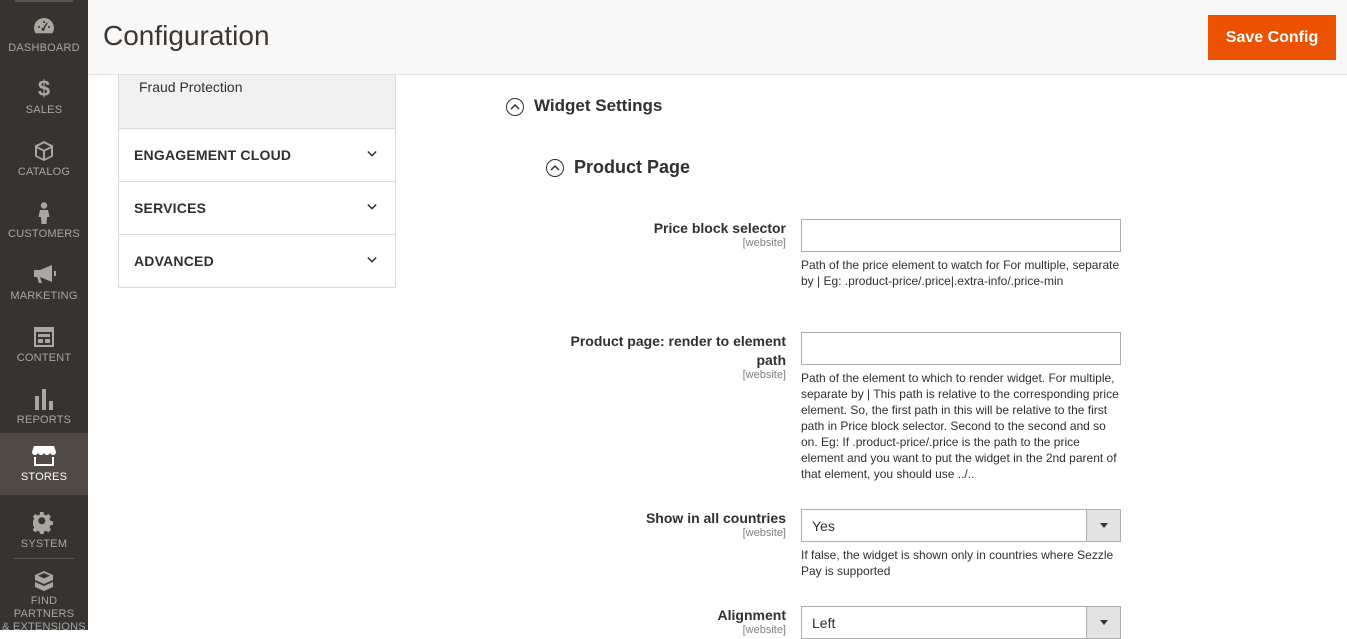 The width and height of the screenshot is (1347, 639). Describe the element at coordinates (44, 558) in the screenshot. I see `nav-divider` at that location.